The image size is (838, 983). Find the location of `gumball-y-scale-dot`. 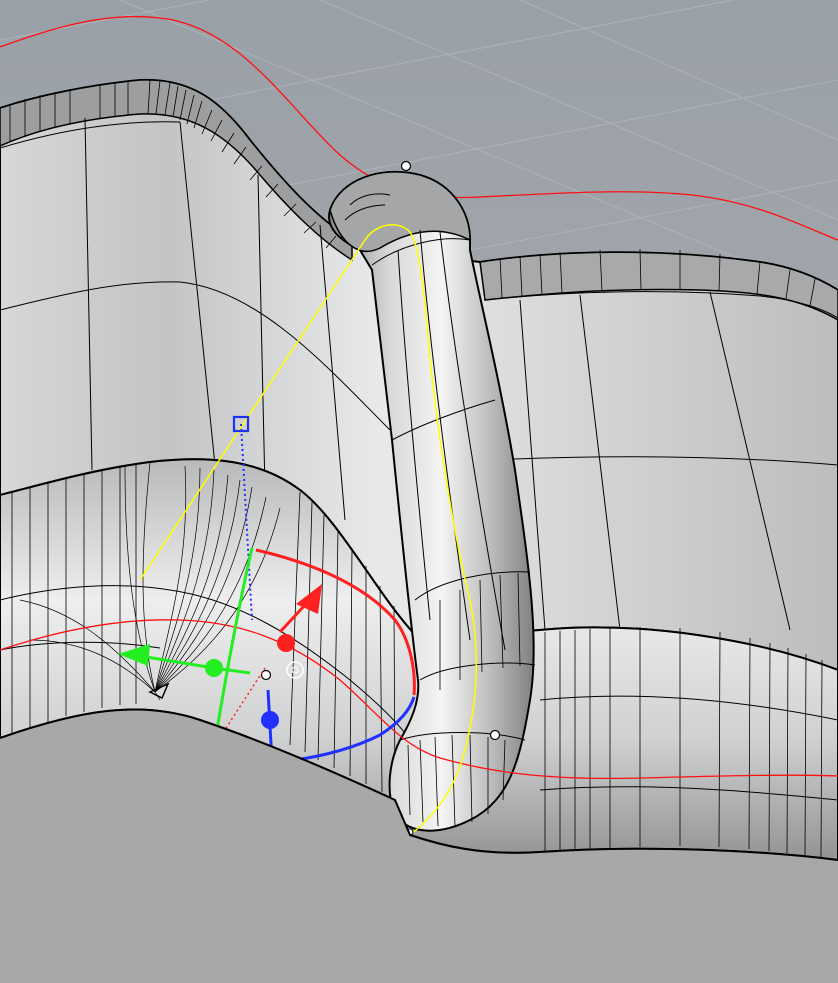

gumball-y-scale-dot is located at coordinates (214, 668).